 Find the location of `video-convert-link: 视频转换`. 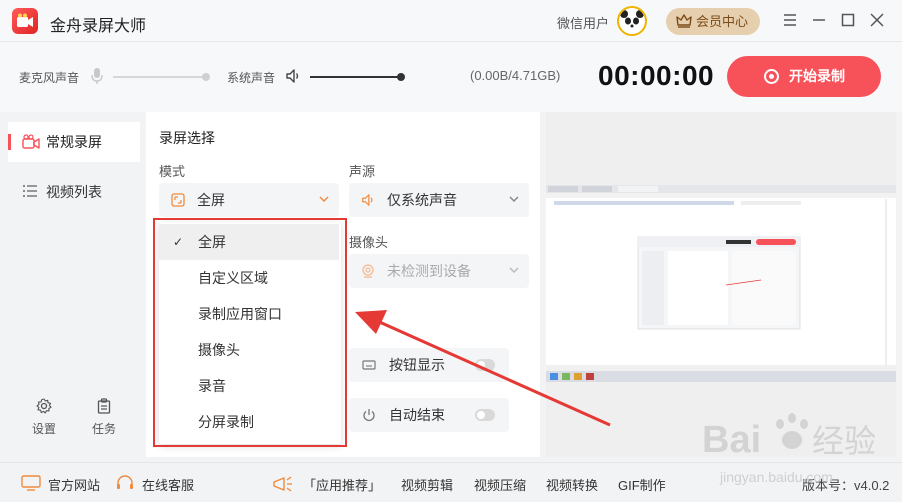

video-convert-link: 视频转换 is located at coordinates (572, 484).